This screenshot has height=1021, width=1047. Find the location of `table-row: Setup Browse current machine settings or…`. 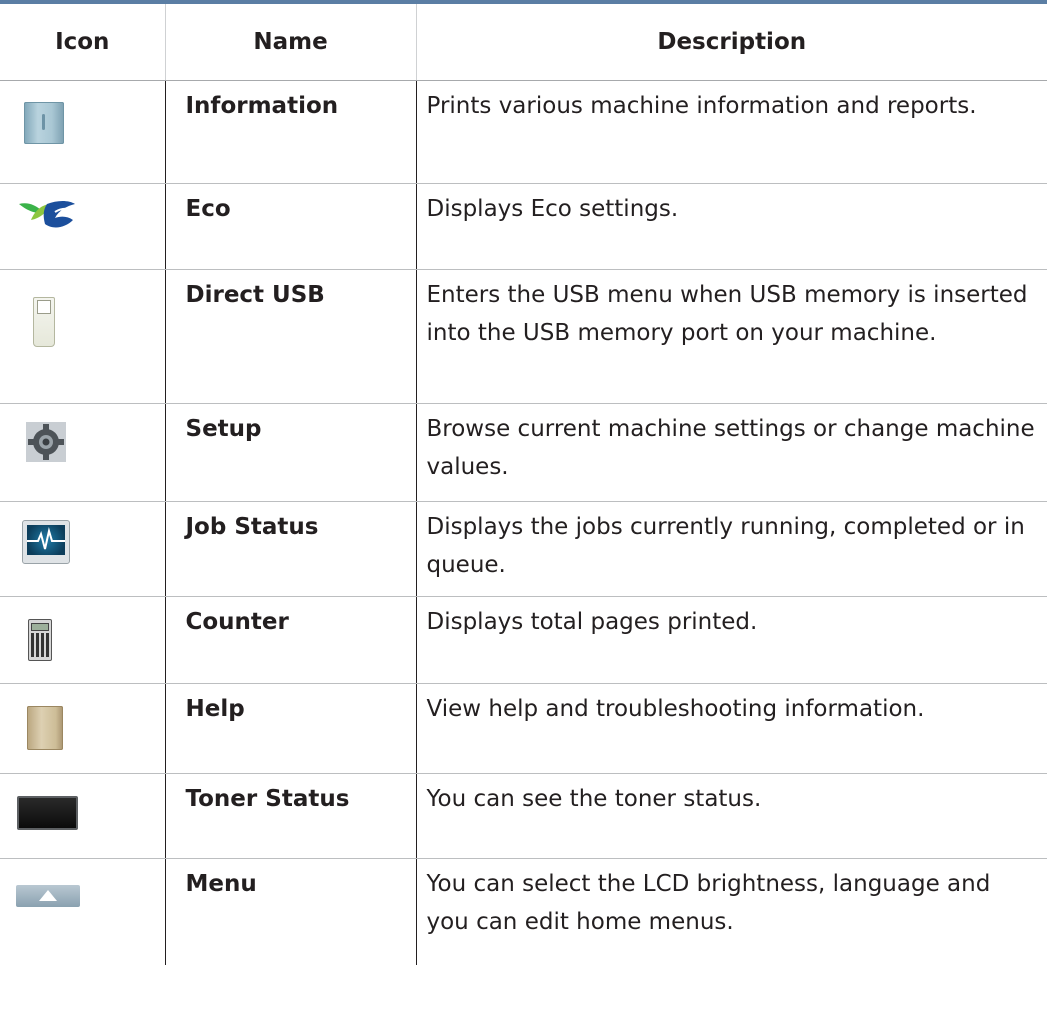

table-row: Setup Browse current machine settings or… is located at coordinates (523, 452).